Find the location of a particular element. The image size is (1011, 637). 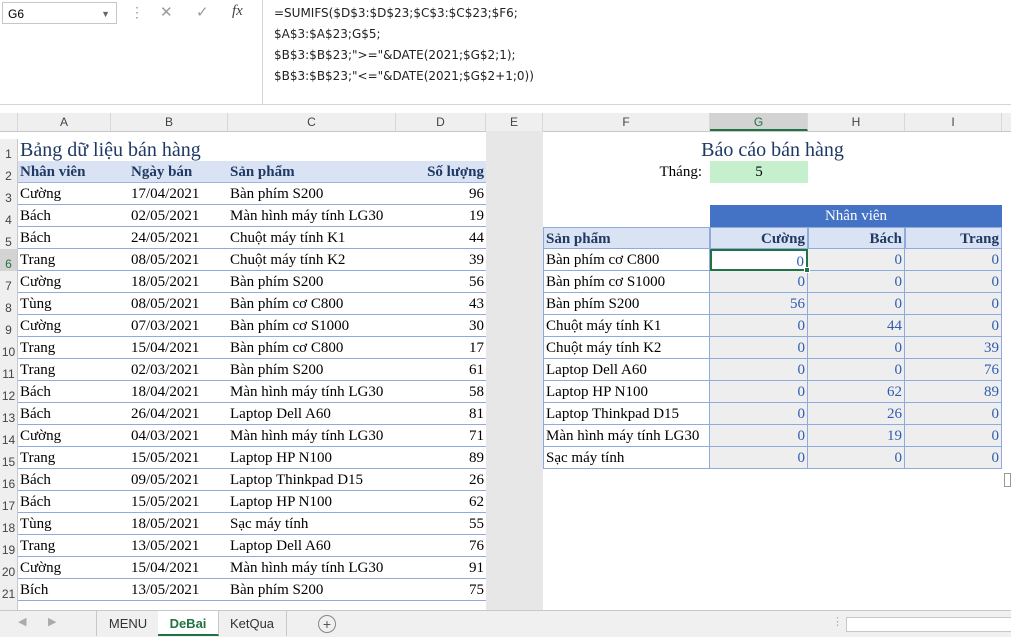

row-header-16: 16 is located at coordinates (9, 480).